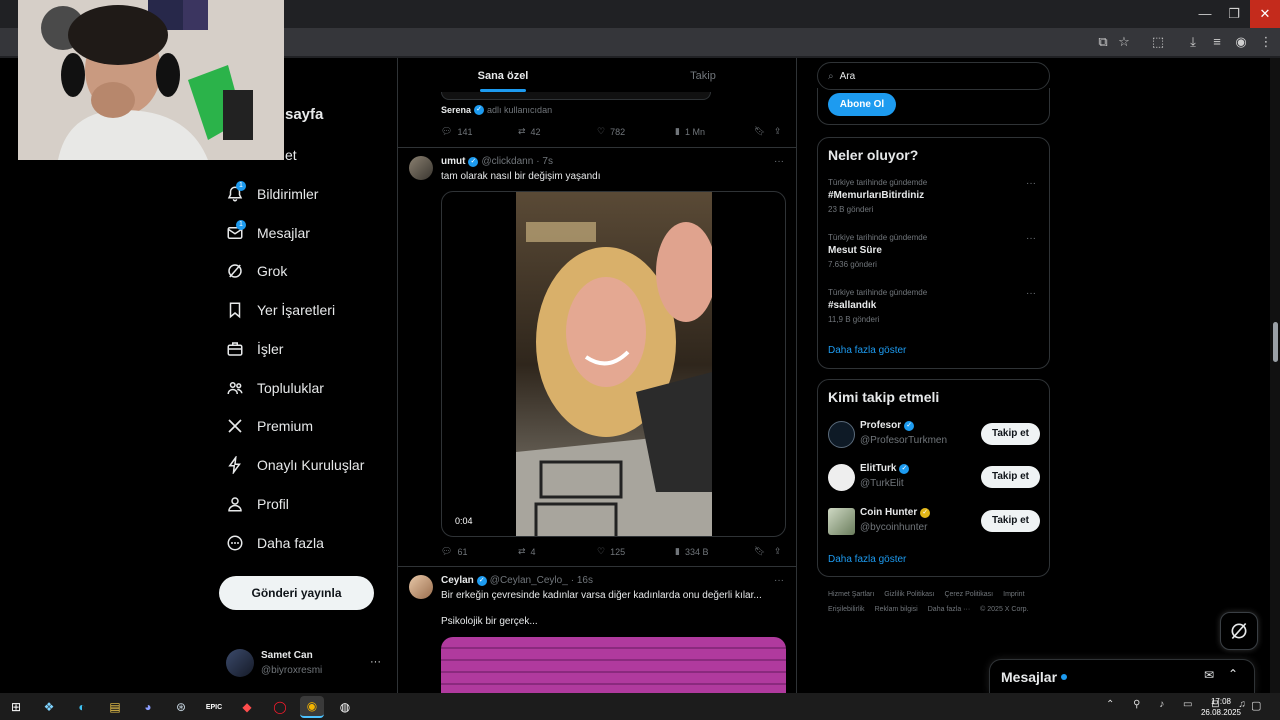  I want to click on nav-explore-label: et, so click(291, 155).